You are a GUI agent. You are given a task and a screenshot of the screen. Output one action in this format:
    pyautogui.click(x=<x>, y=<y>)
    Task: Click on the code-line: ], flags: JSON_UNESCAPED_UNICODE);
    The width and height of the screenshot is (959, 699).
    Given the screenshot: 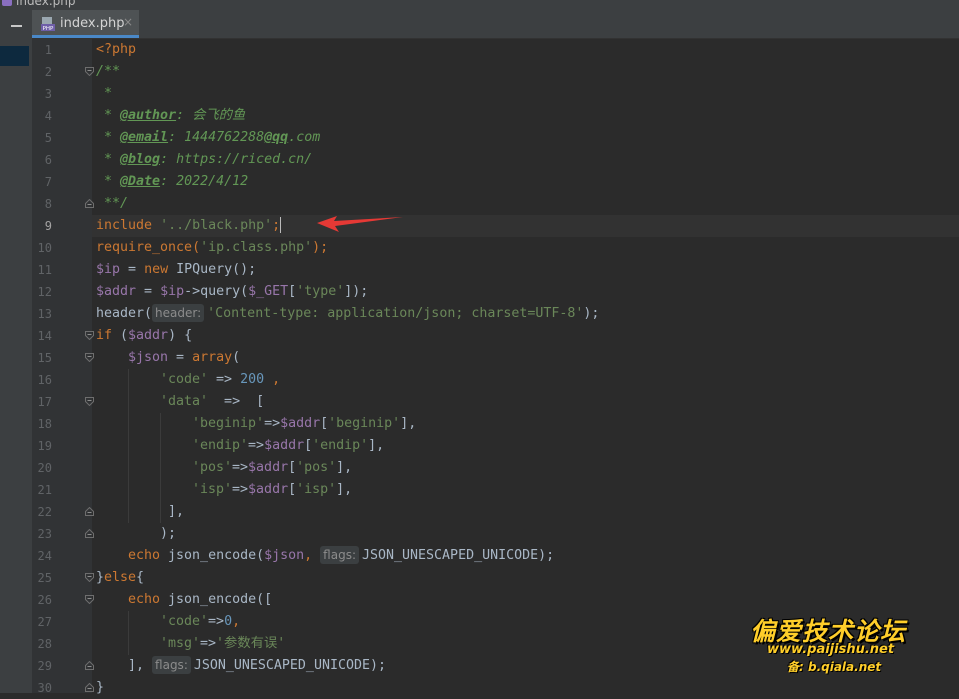 What is the action you would take?
    pyautogui.click(x=257, y=666)
    